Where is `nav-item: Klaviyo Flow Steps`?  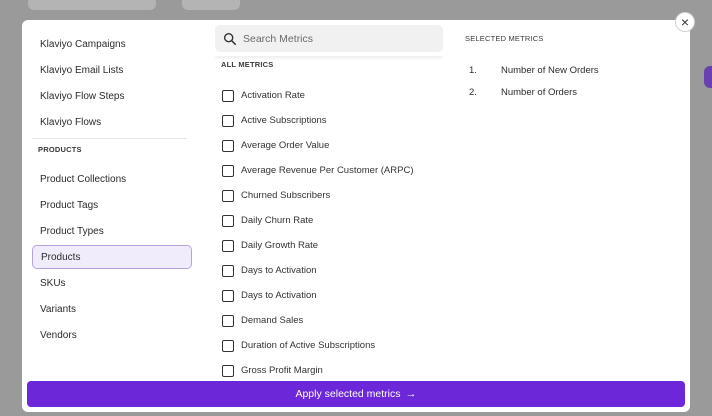 nav-item: Klaviyo Flow Steps is located at coordinates (112, 96).